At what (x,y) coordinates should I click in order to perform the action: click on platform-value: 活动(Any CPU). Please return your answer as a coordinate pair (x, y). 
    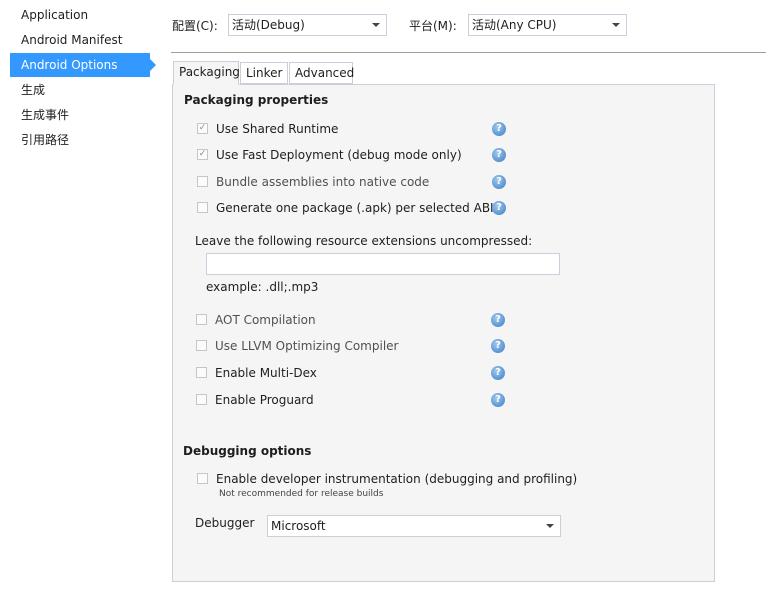
    Looking at the image, I should click on (514, 25).